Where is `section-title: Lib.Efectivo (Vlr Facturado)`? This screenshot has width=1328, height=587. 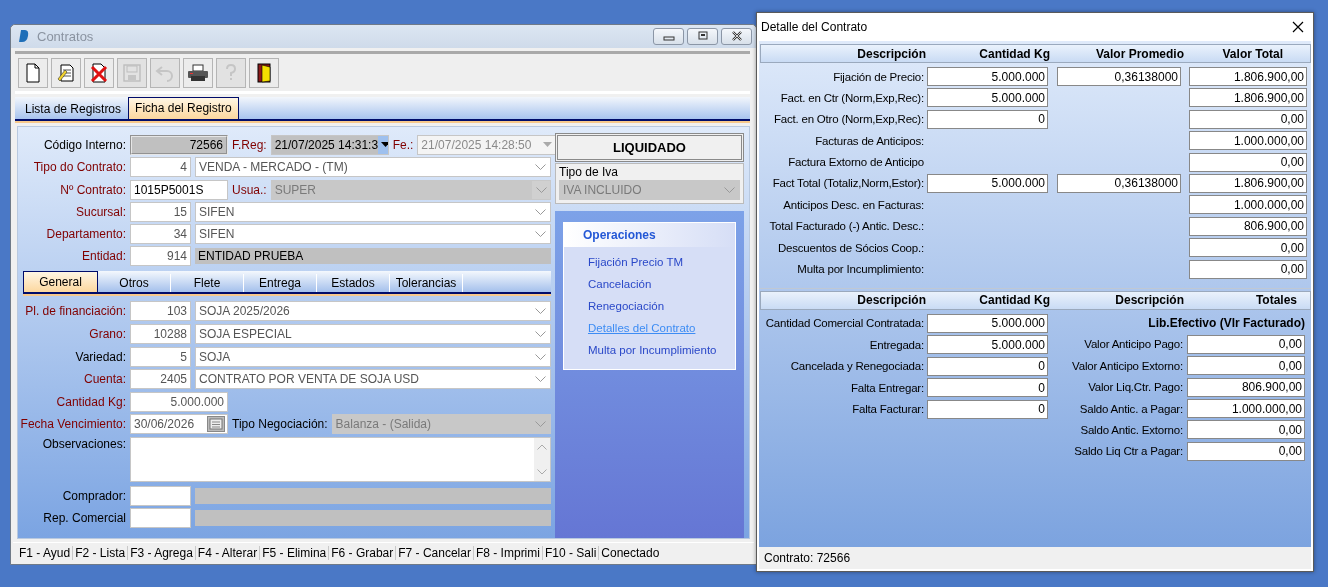
section-title: Lib.Efectivo (Vlr Facturado) is located at coordinates (1226, 323).